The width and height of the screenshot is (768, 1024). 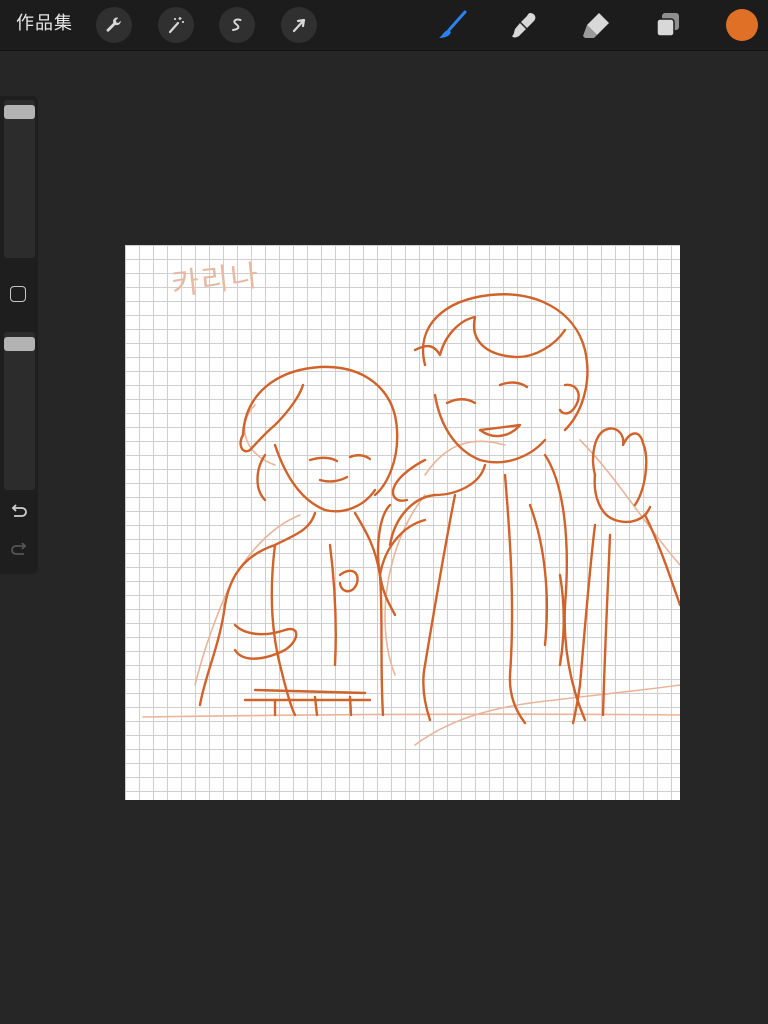 I want to click on opacity-slider, so click(x=19, y=411).